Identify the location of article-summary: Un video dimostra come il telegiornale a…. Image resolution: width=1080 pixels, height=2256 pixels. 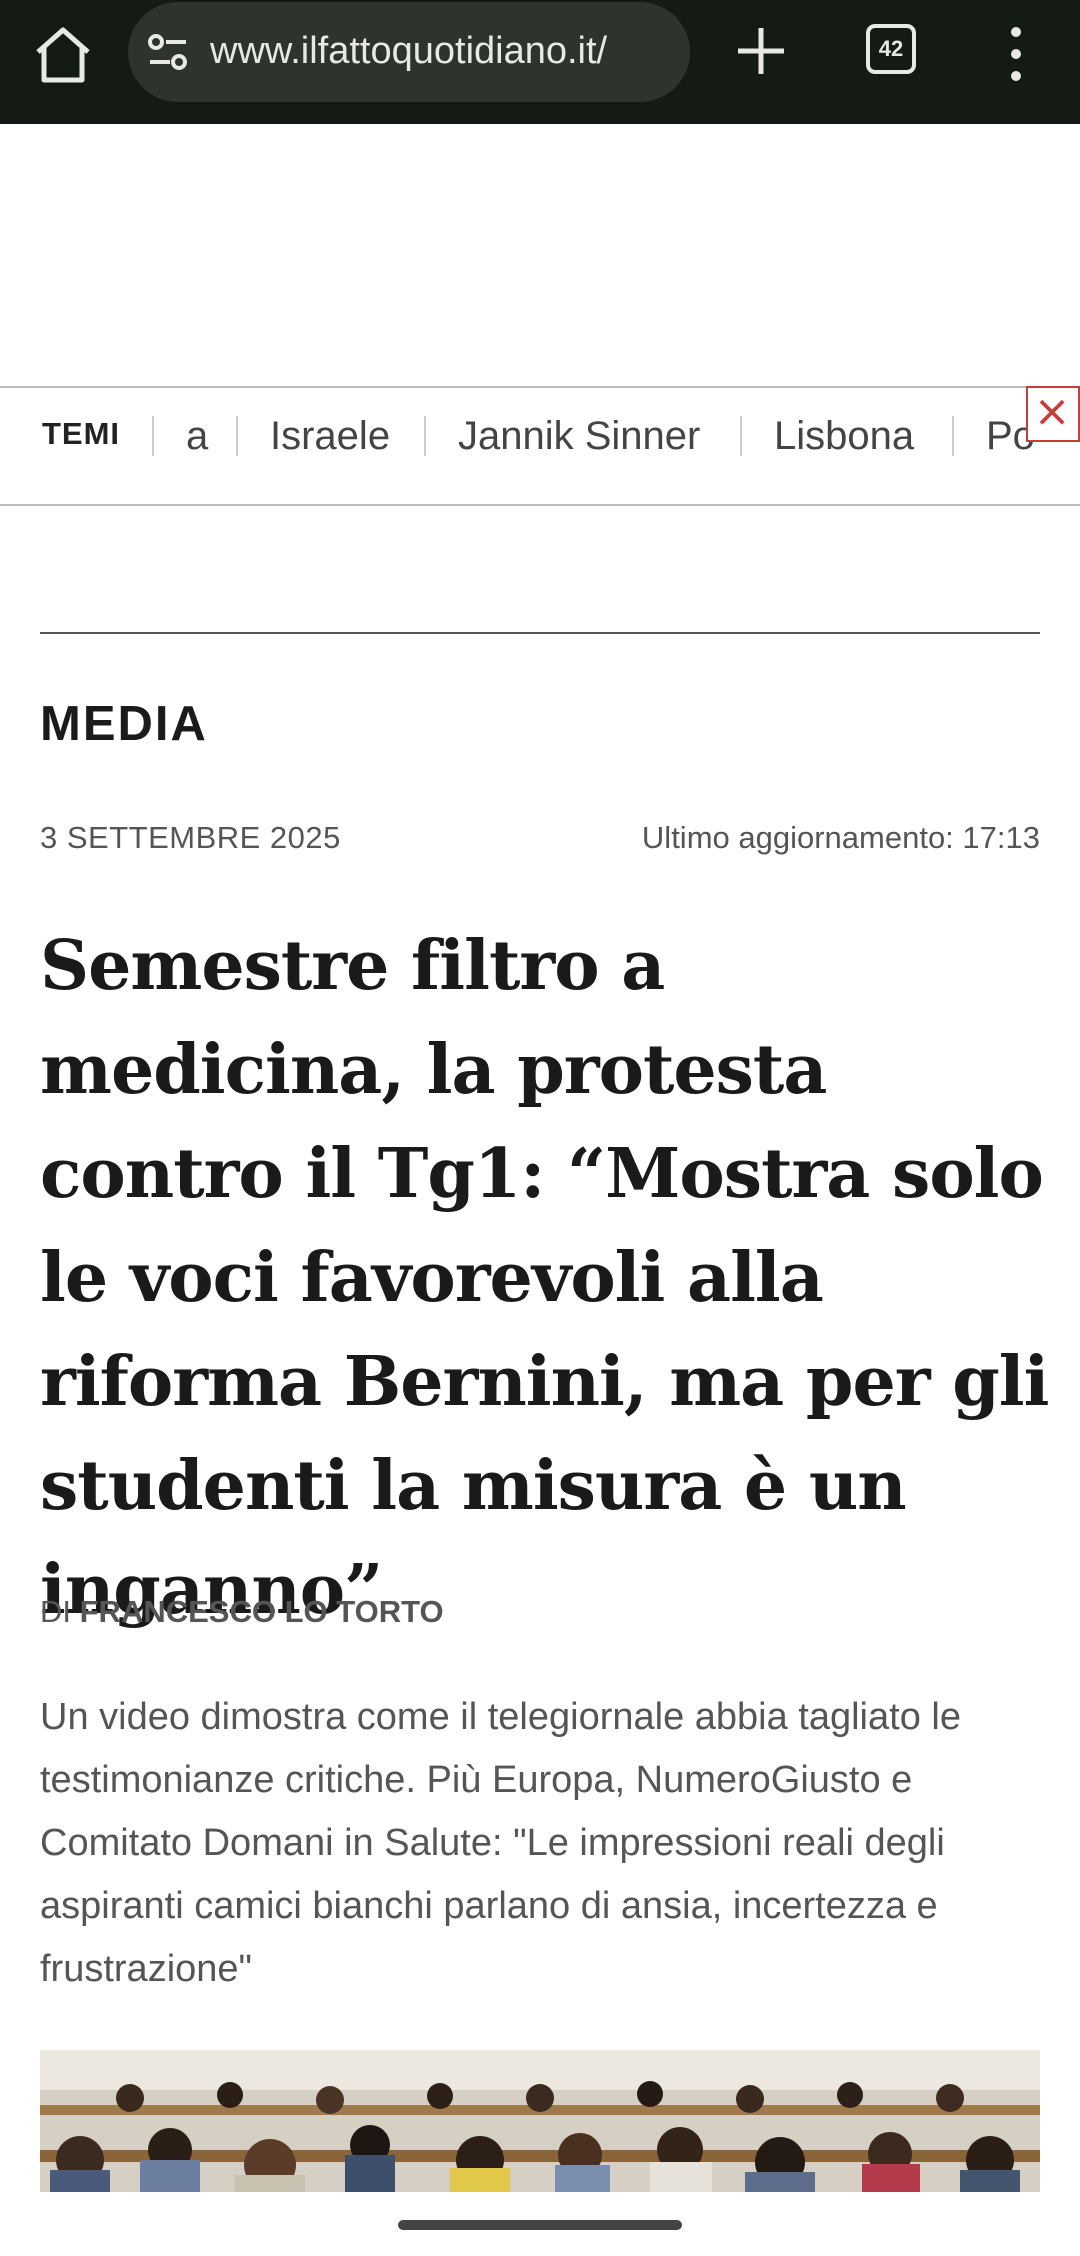
(500, 1843).